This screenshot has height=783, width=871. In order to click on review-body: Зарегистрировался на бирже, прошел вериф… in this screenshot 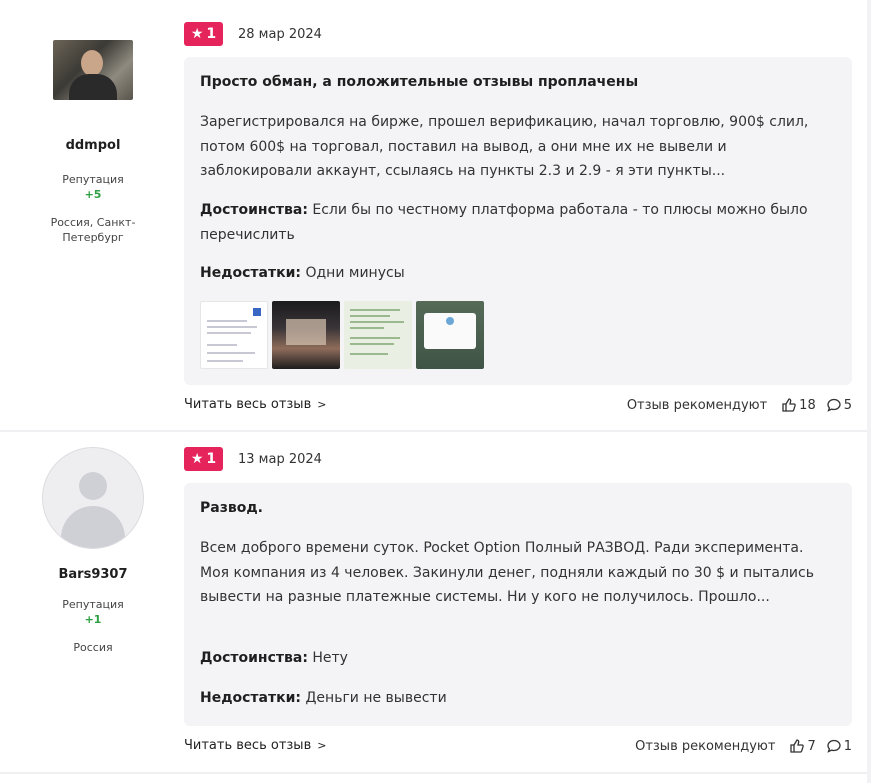, I will do `click(504, 146)`.